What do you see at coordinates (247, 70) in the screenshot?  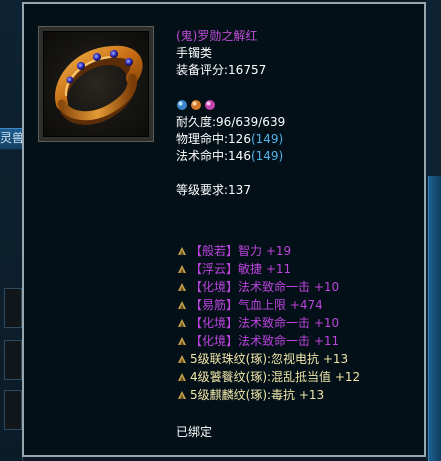 I see `item-score-value: 16757` at bounding box center [247, 70].